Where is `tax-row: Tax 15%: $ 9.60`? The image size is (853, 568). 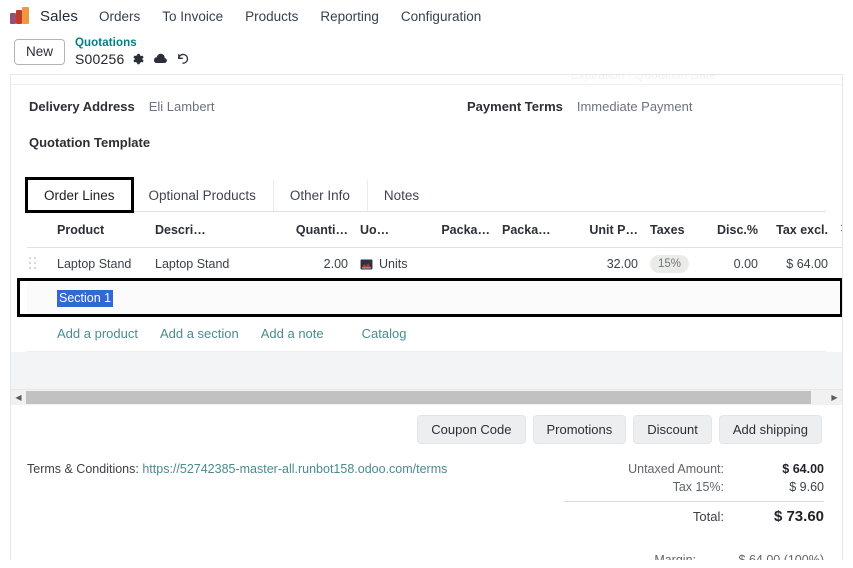 tax-row: Tax 15%: $ 9.60 is located at coordinates (694, 487).